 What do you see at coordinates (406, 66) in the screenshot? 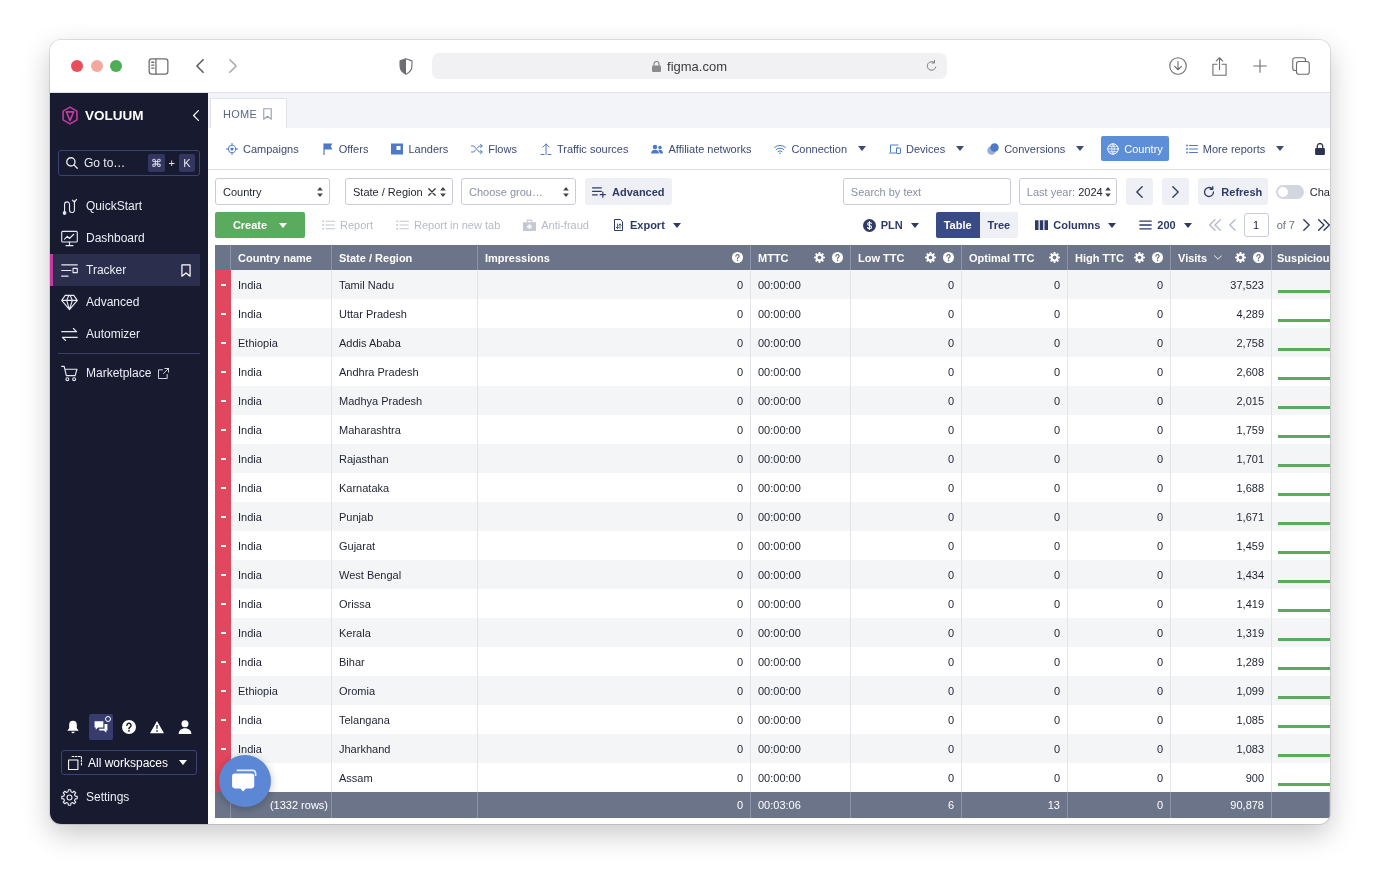
I see `shield-icon` at bounding box center [406, 66].